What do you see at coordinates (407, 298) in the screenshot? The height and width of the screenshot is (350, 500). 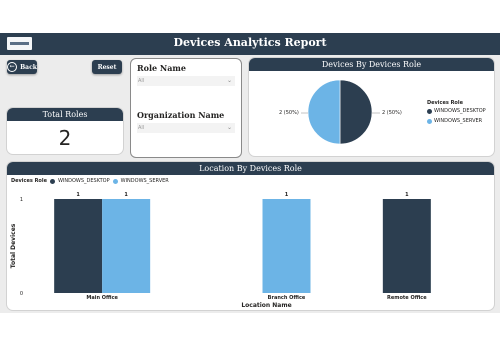 I see `x-tick-label: Remote Office` at bounding box center [407, 298].